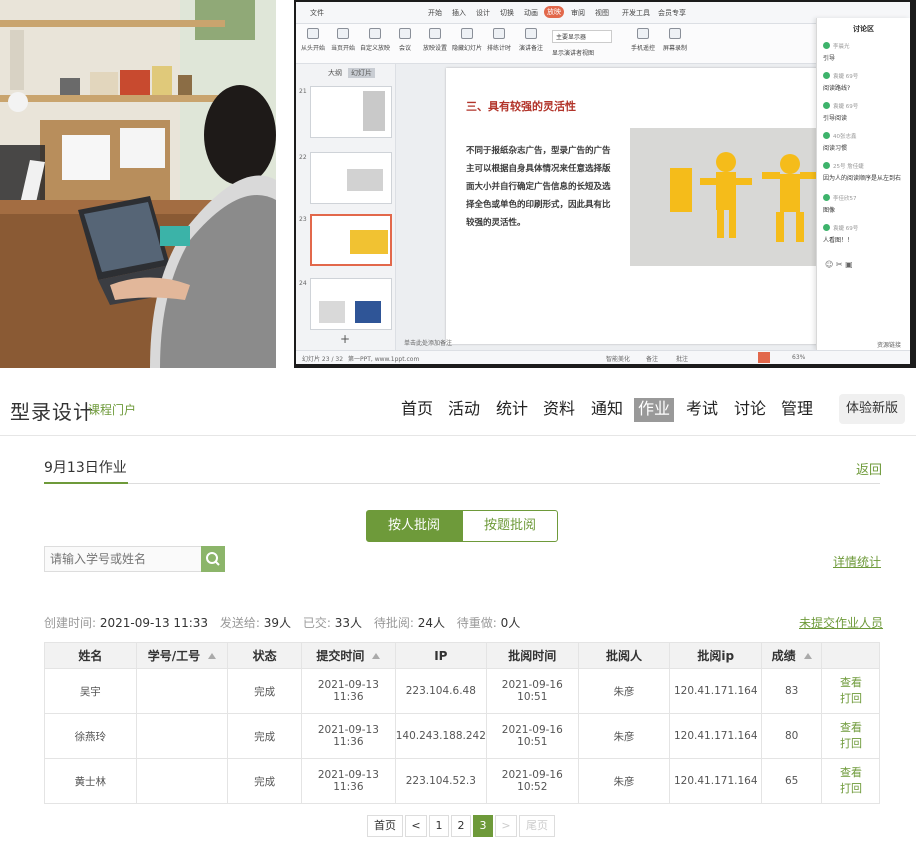 Image resolution: width=916 pixels, height=848 pixels. I want to click on menu-design: 设计, so click(483, 13).